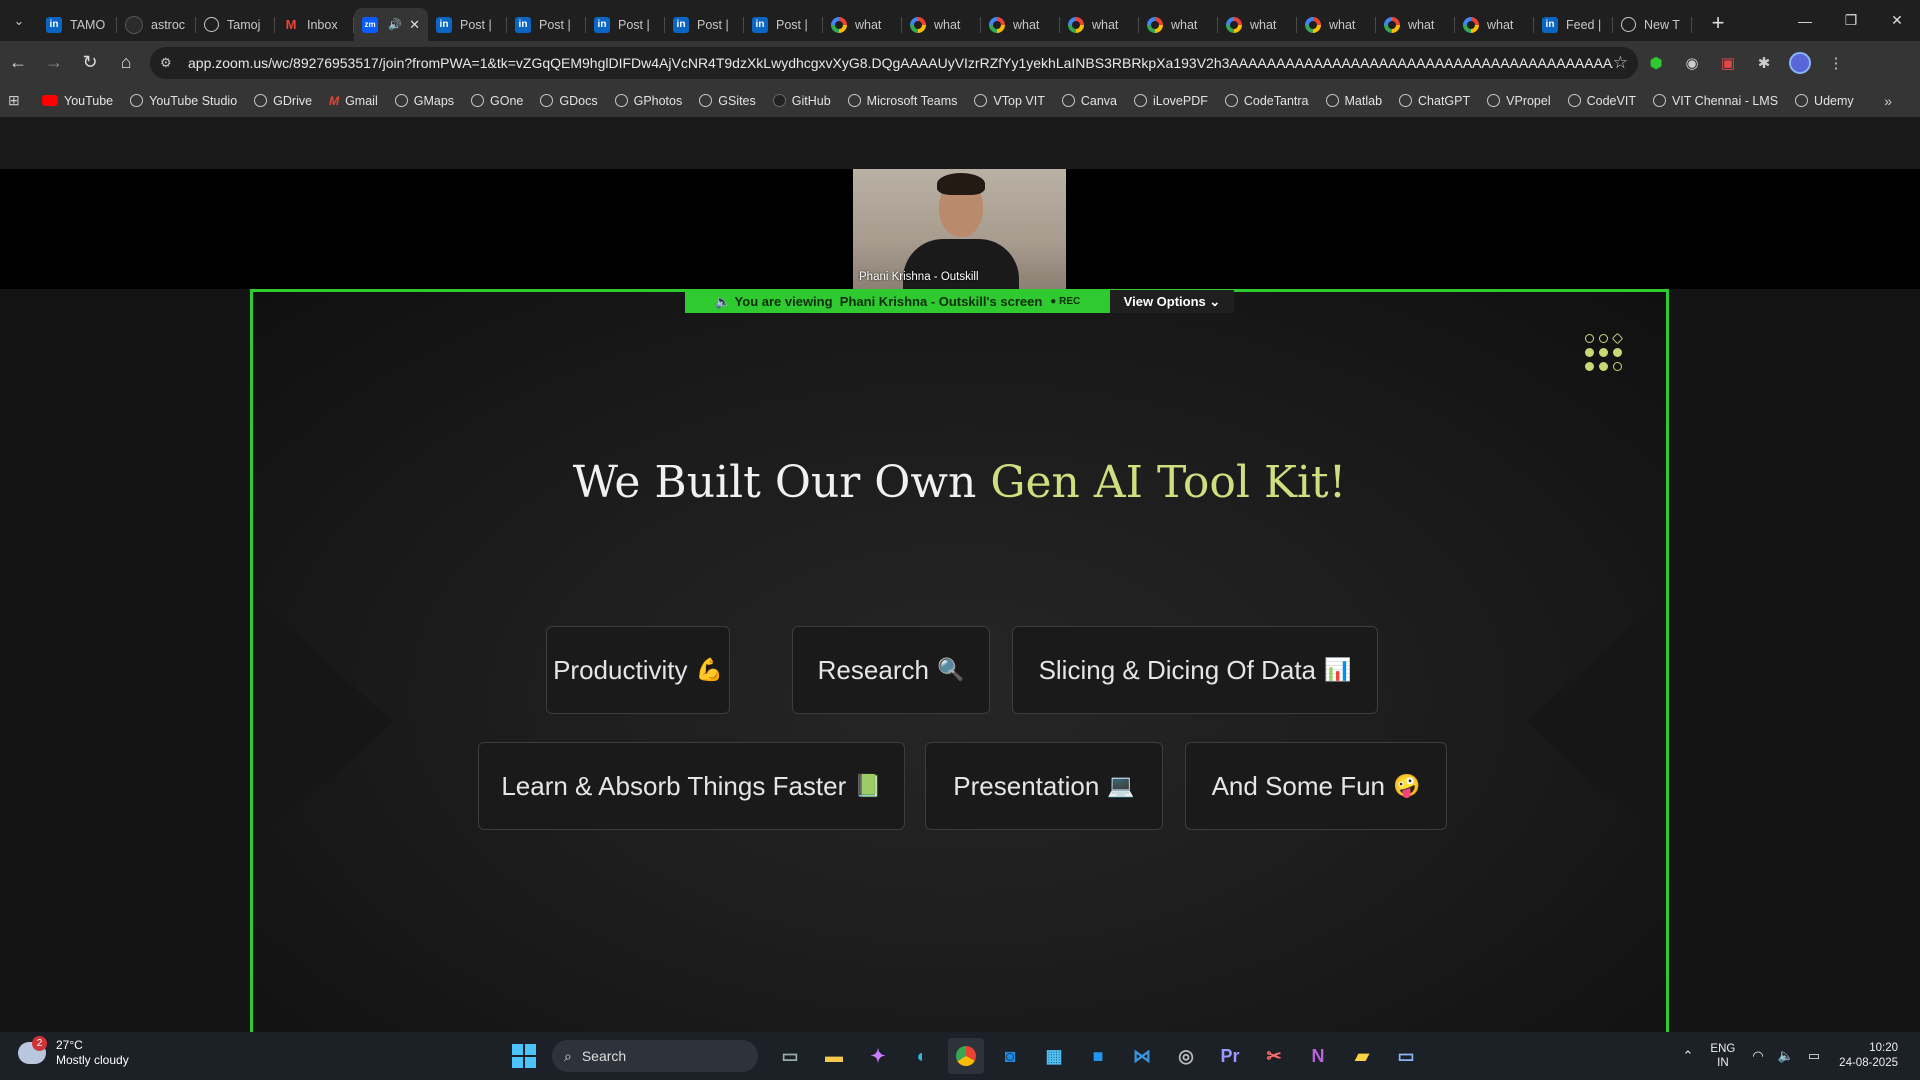 Image resolution: width=1920 pixels, height=1080 pixels. Describe the element at coordinates (1142, 1056) in the screenshot. I see `vscode-icon: ⋈` at that location.